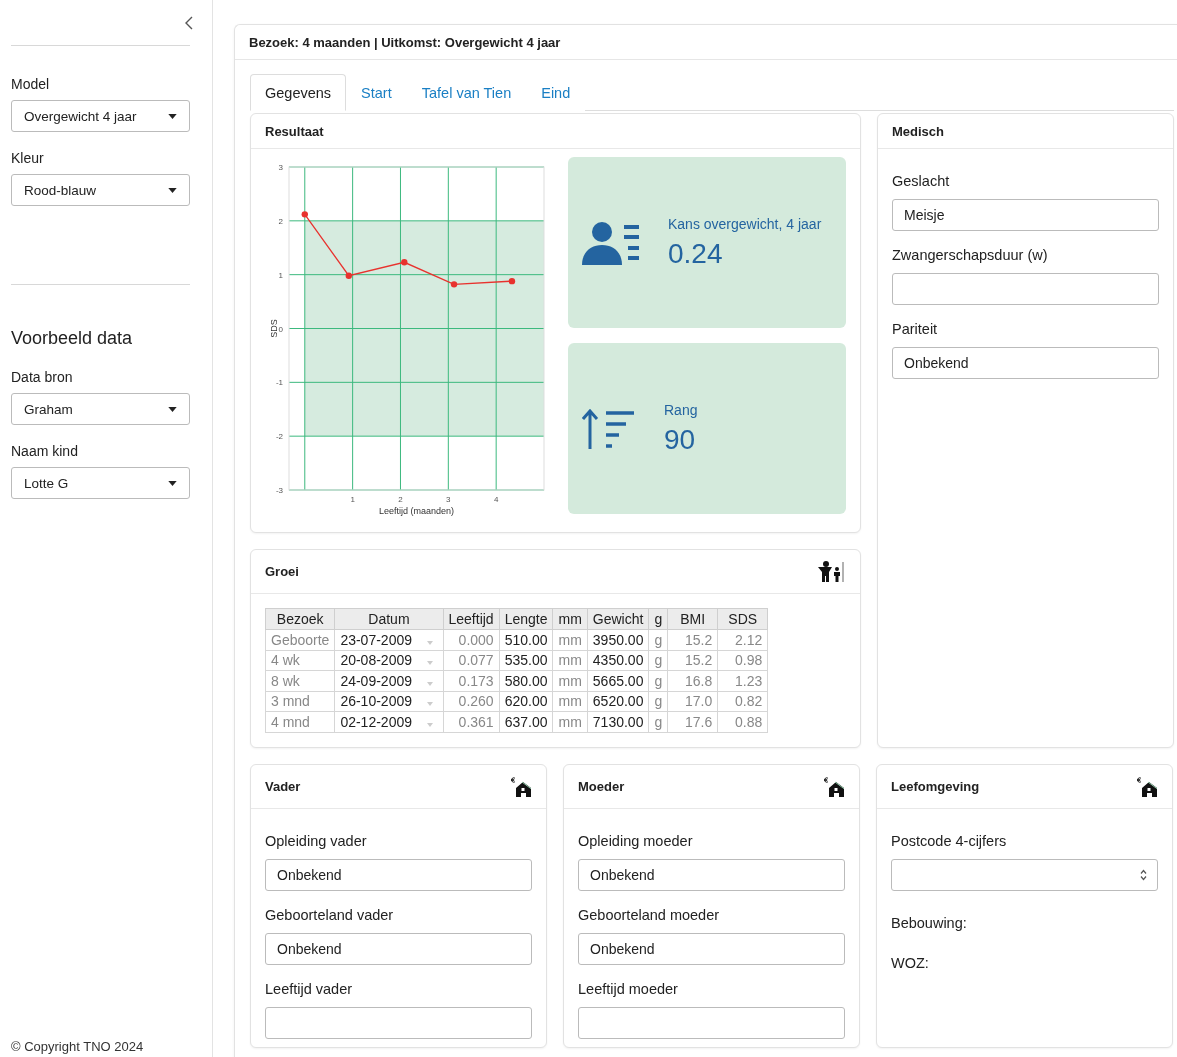  Describe the element at coordinates (300, 680) in the screenshot. I see `table-cell: 8 wk` at that location.